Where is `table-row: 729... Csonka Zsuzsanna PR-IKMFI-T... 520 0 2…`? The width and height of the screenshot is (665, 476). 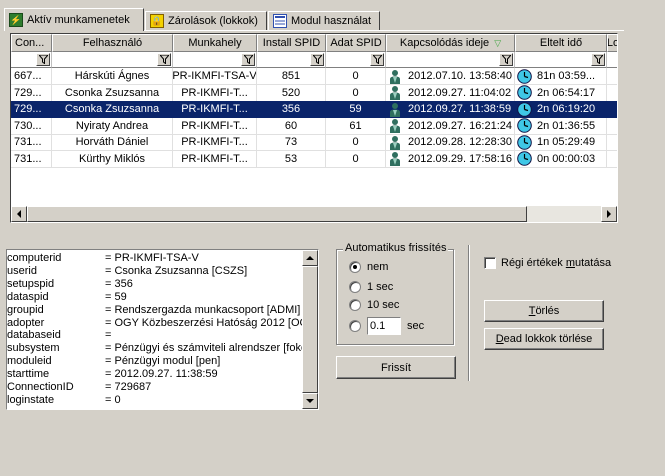
table-row: 729... Csonka Zsuzsanna PR-IKMFI-T... 520 0 2… is located at coordinates (314, 93).